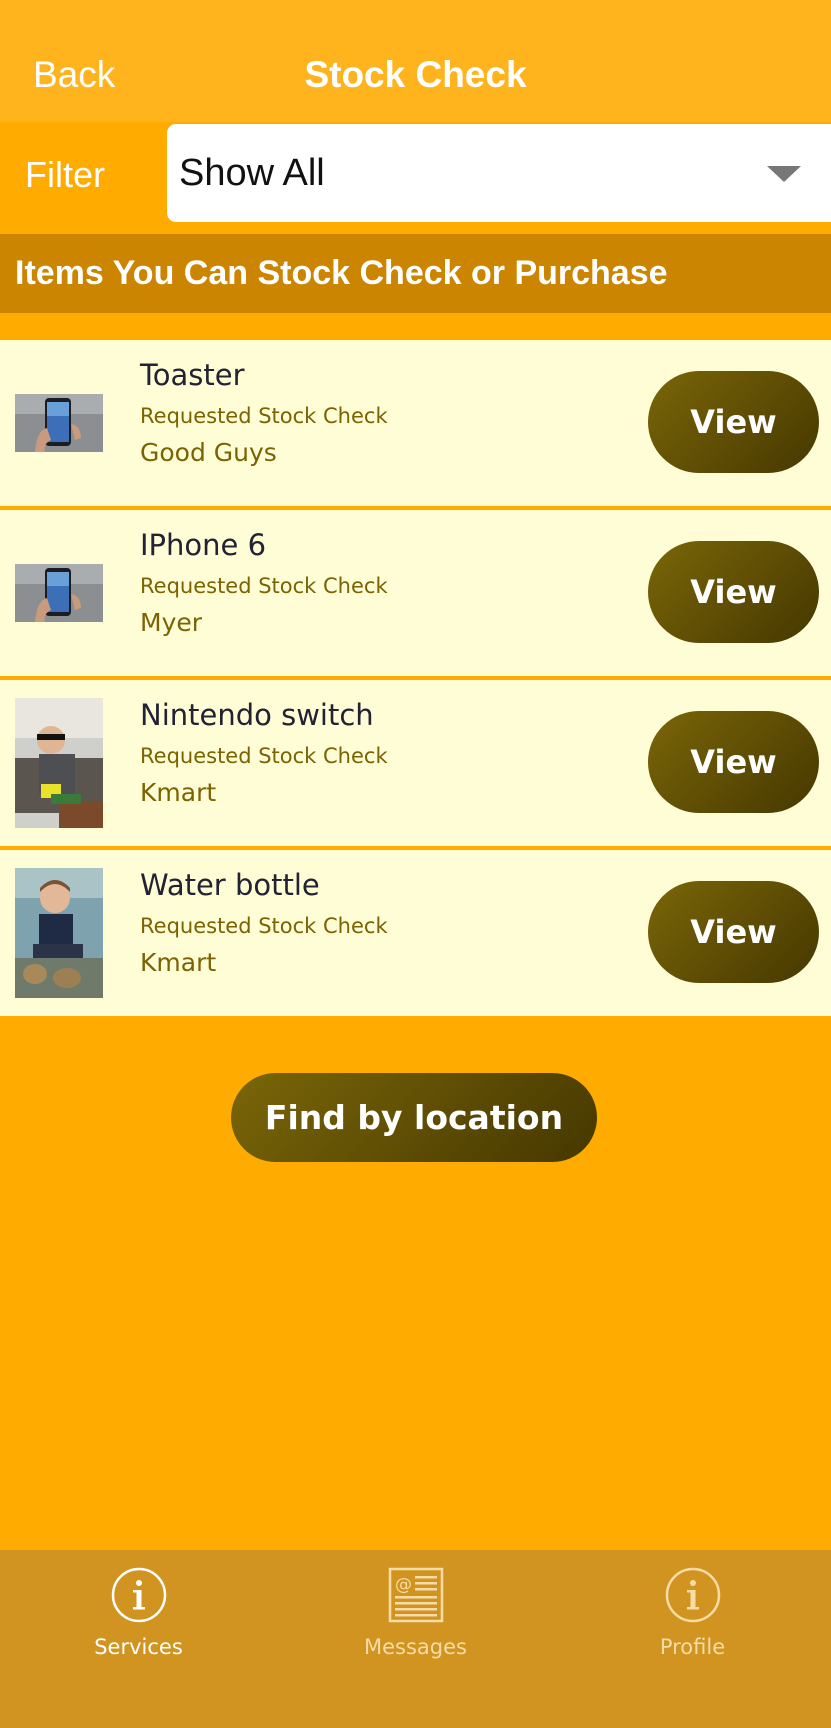 This screenshot has width=831, height=1728. What do you see at coordinates (414, 1117) in the screenshot?
I see `find-by-location-button: Find by location` at bounding box center [414, 1117].